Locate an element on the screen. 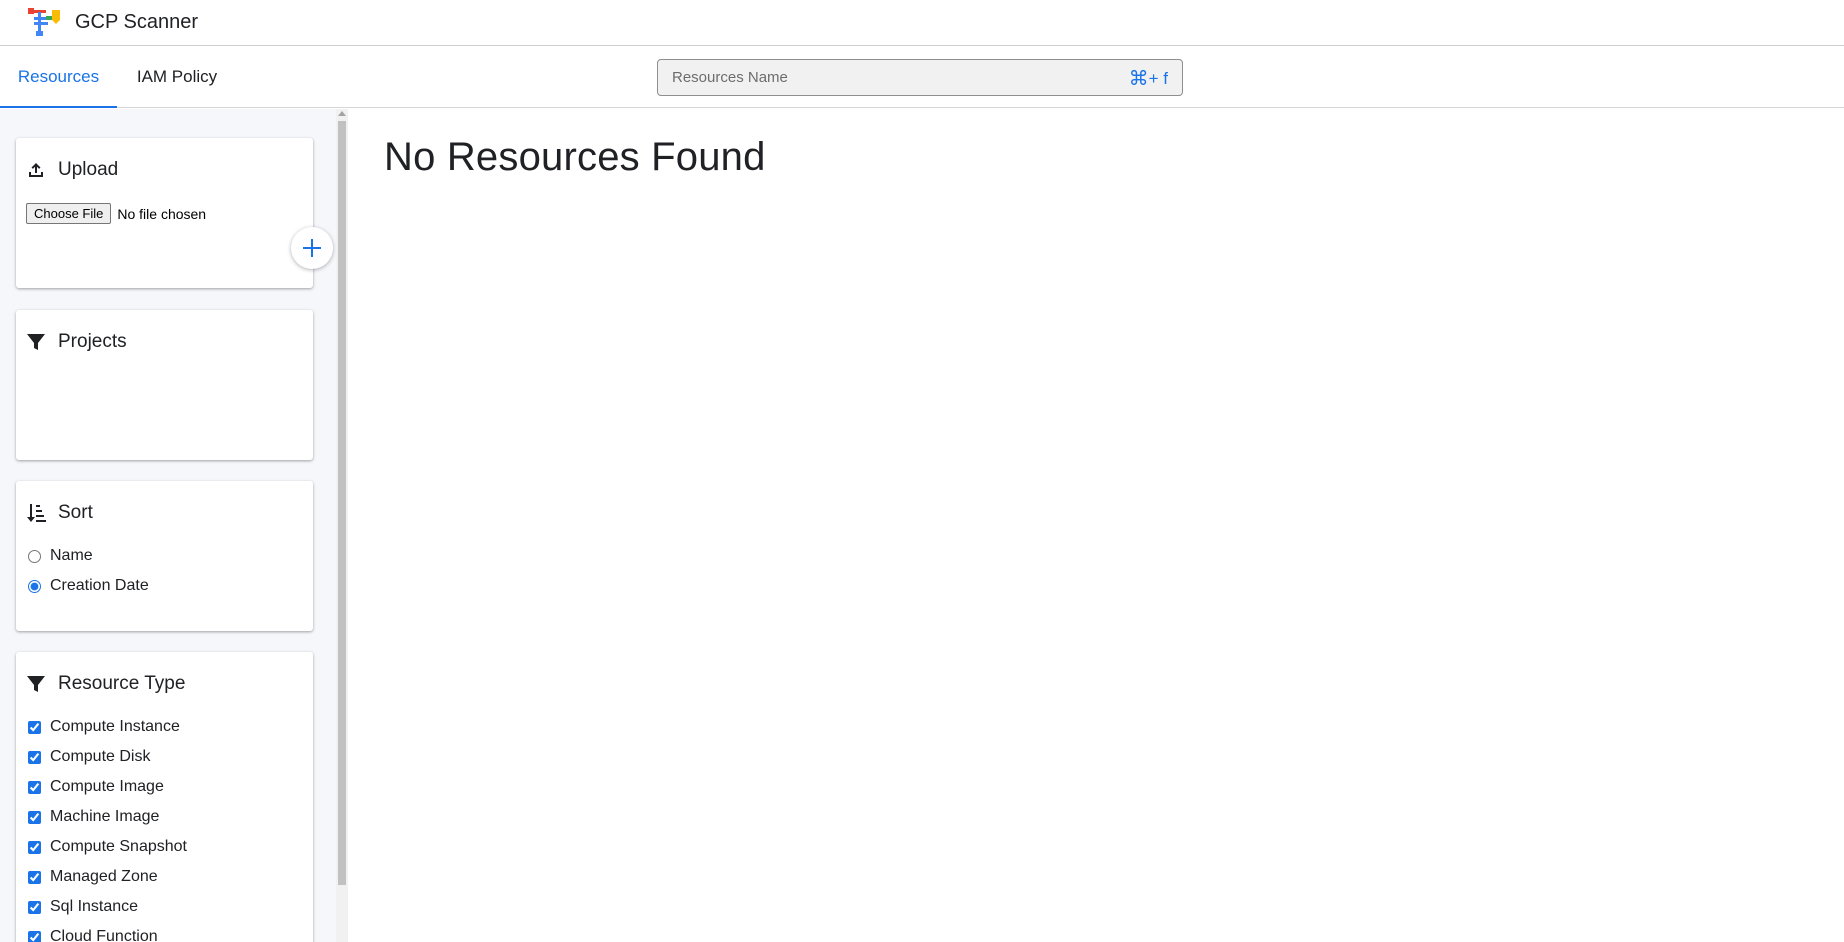 The image size is (1844, 942). sort-title: Sort is located at coordinates (75, 512).